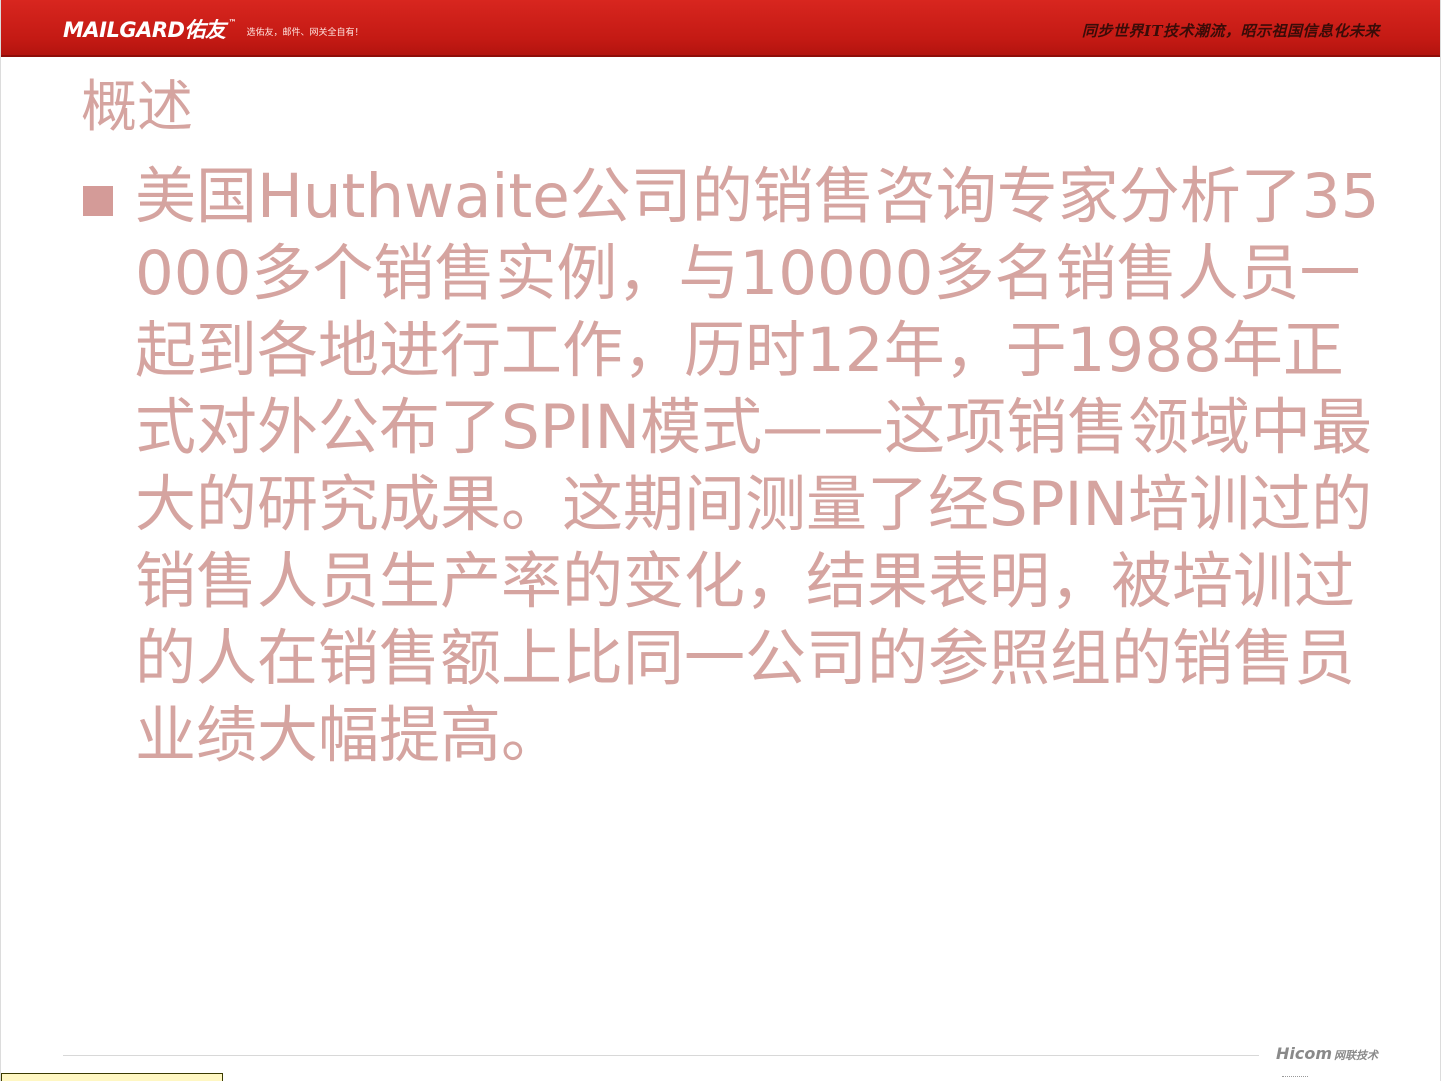 The height and width of the screenshot is (1081, 1441). Describe the element at coordinates (1295, 1078) in the screenshot. I see `bottom-right-mark` at that location.